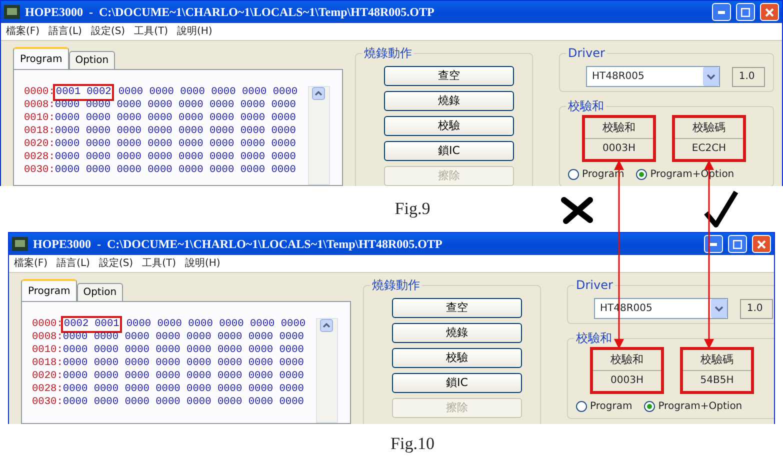 The width and height of the screenshot is (783, 464). I want to click on memory-word: 0001, so click(68, 92).